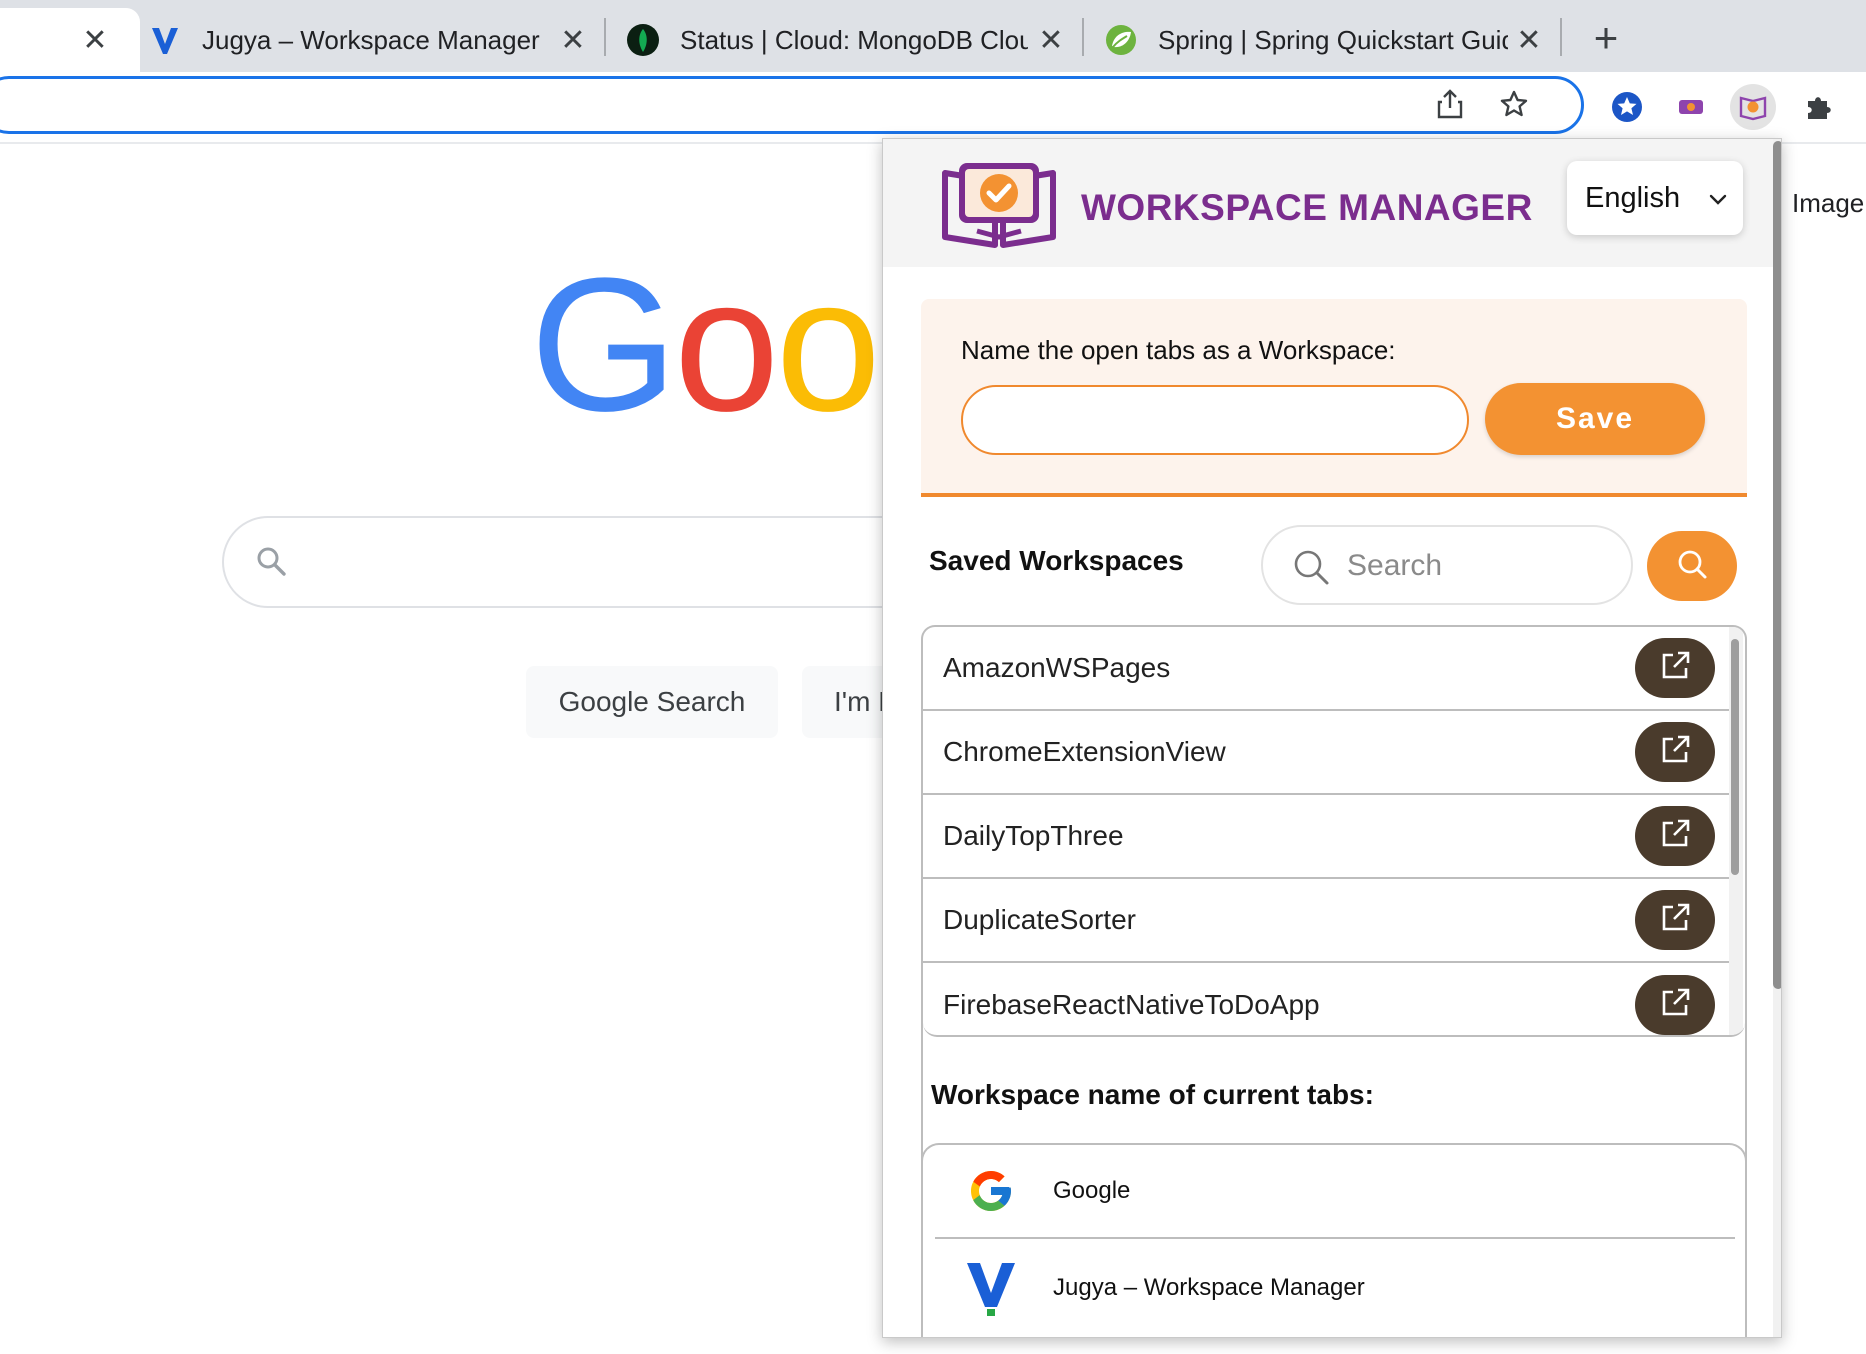 The image size is (1866, 1354). Describe the element at coordinates (999, 207) in the screenshot. I see `workspace-book-logo-icon` at that location.